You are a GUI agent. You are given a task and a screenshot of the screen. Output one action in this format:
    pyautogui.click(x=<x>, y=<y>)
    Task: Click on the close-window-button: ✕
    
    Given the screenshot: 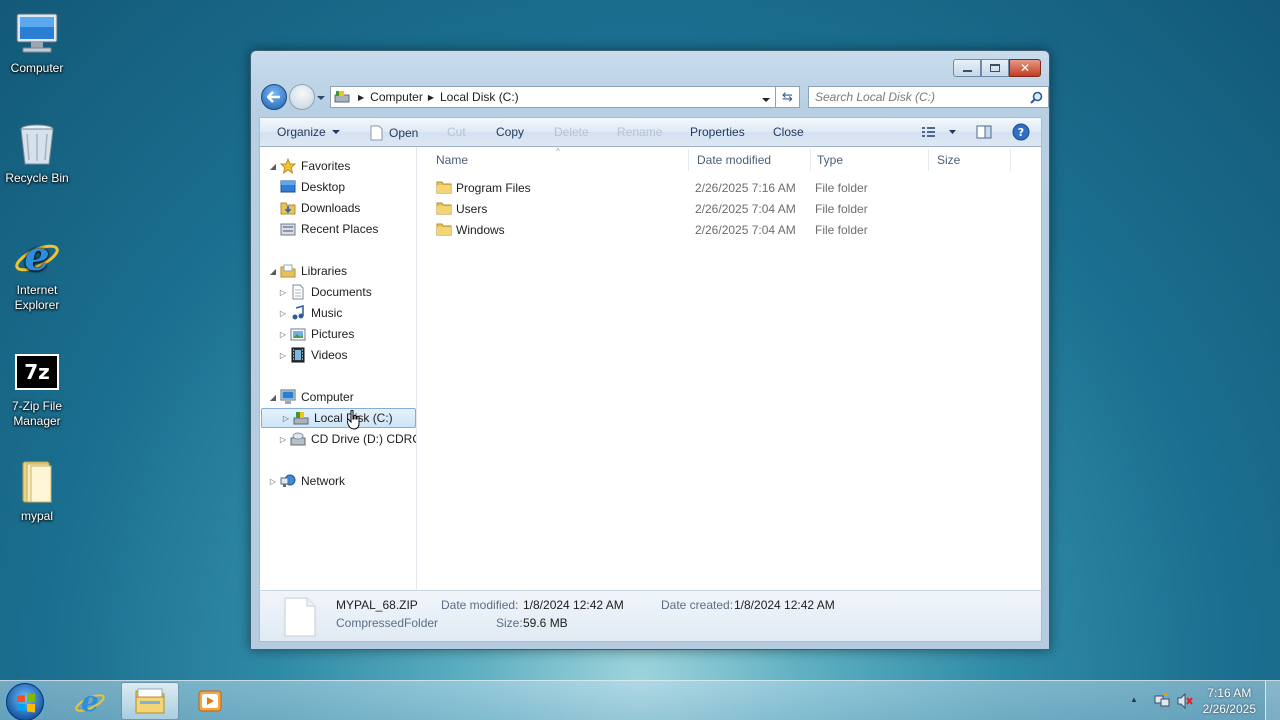 What is the action you would take?
    pyautogui.click(x=1025, y=68)
    